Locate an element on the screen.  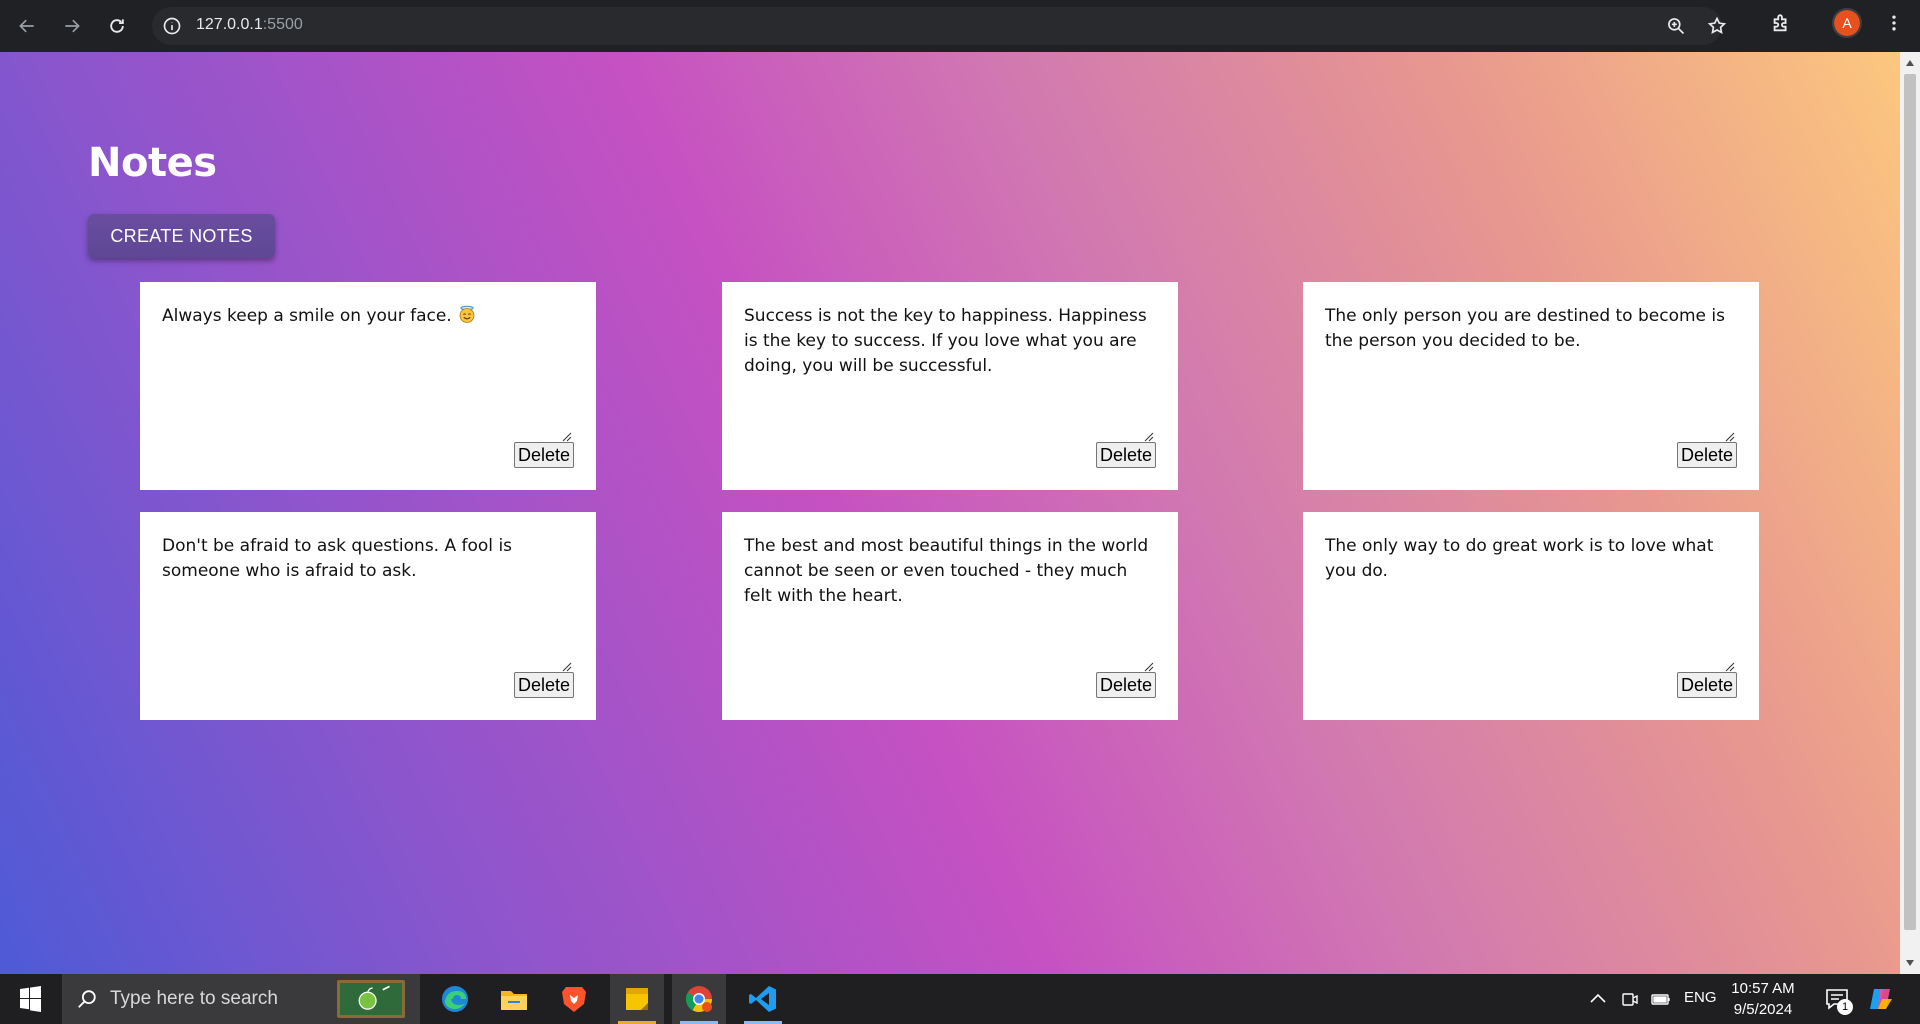
reload-button is located at coordinates (117, 26).